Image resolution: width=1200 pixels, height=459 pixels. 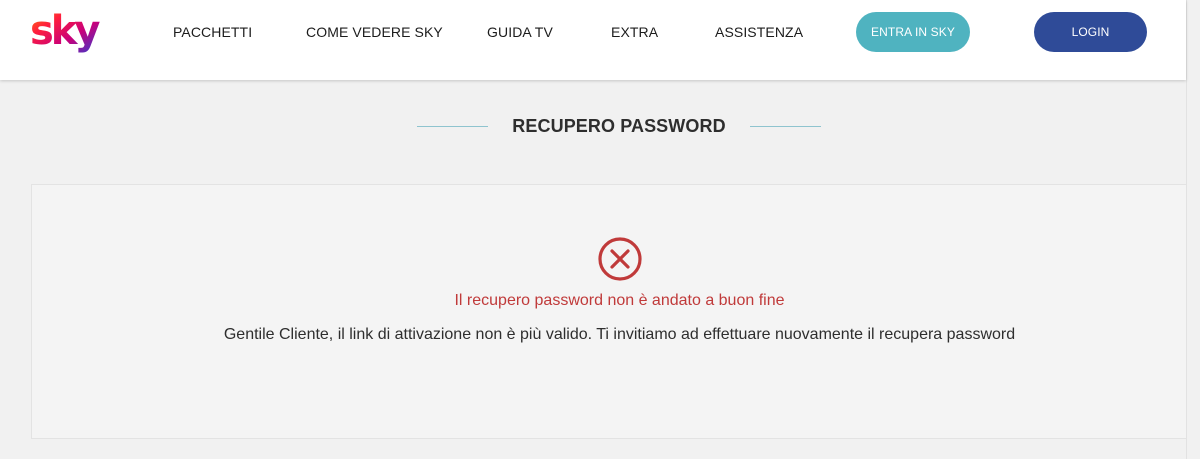 What do you see at coordinates (620, 259) in the screenshot?
I see `error-x-circle-icon` at bounding box center [620, 259].